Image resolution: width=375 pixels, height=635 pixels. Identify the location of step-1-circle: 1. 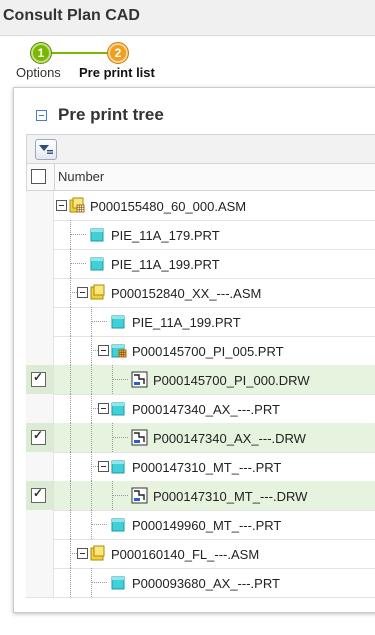
(41, 53).